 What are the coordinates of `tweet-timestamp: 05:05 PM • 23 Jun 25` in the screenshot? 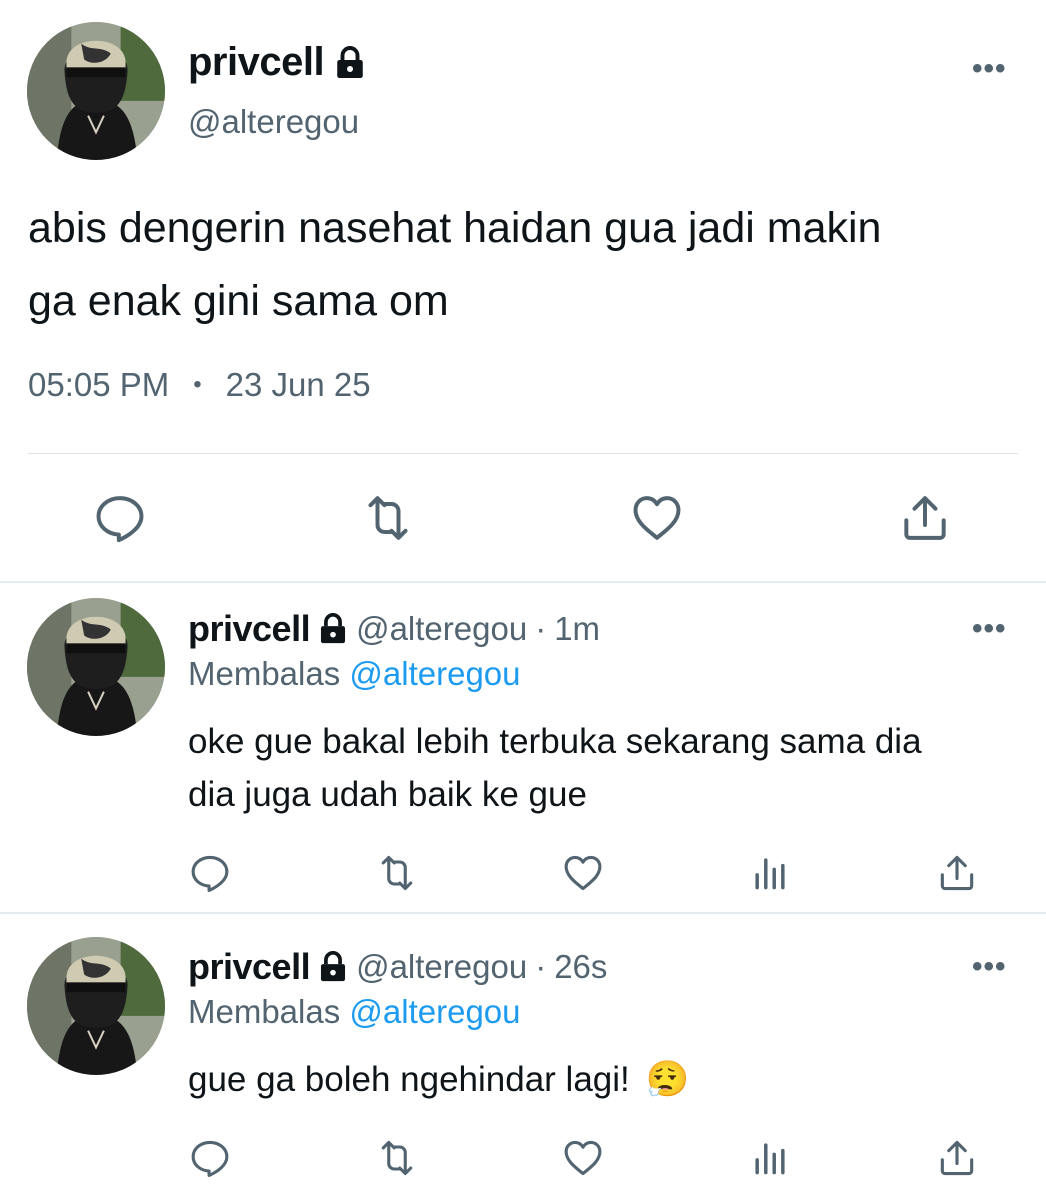 It's located at (199, 385).